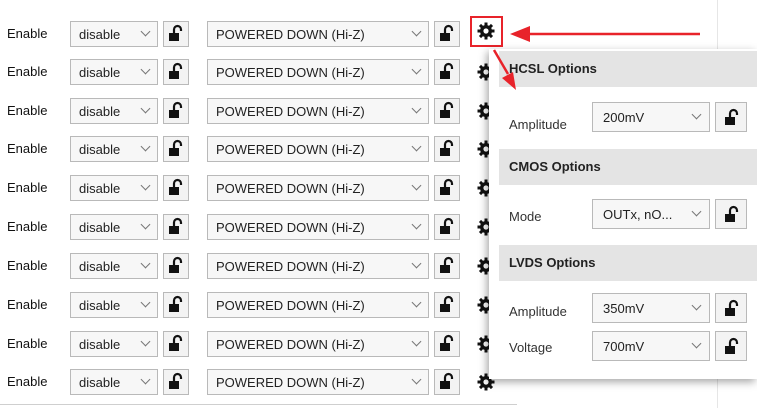 The image size is (757, 409). What do you see at coordinates (731, 346) in the screenshot?
I see `lvds-voltage-lock-button` at bounding box center [731, 346].